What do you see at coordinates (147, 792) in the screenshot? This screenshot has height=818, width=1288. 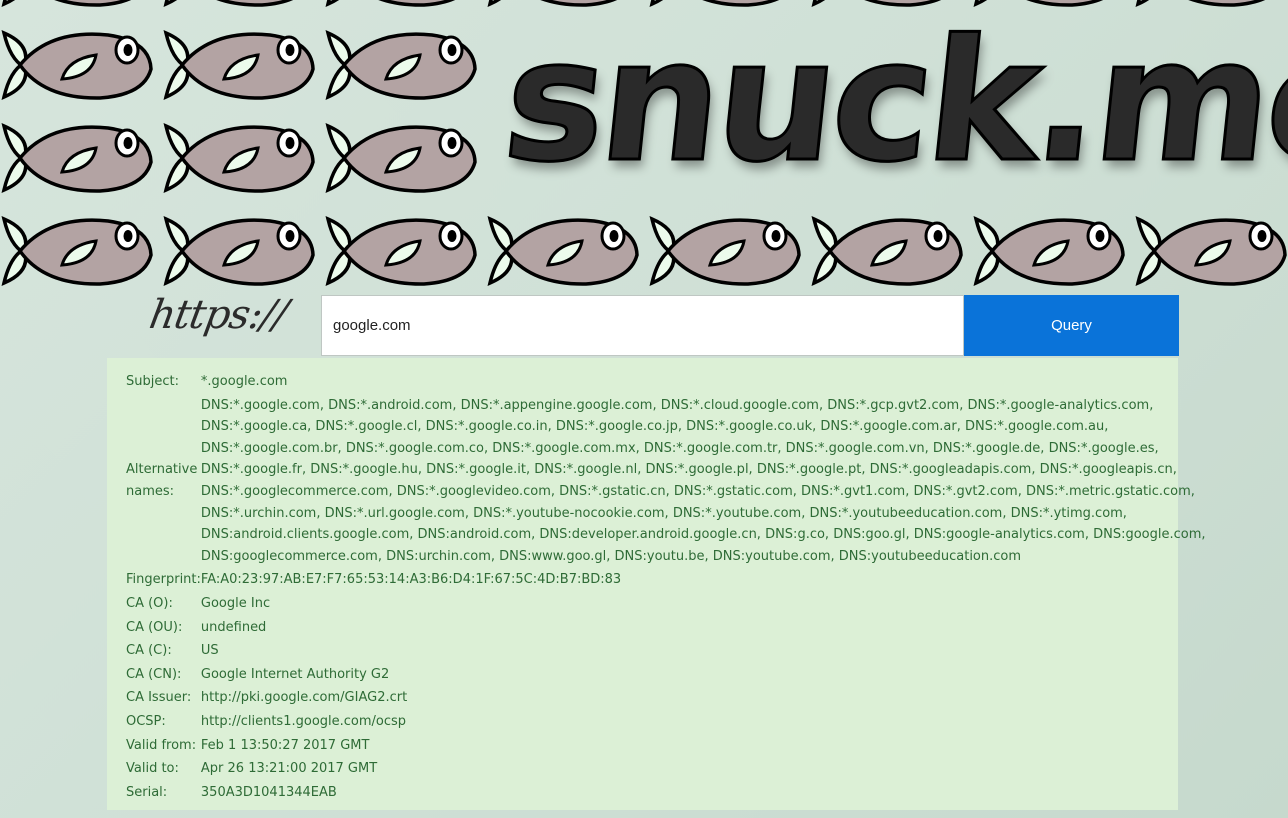 I see `serial-label: Serial:` at bounding box center [147, 792].